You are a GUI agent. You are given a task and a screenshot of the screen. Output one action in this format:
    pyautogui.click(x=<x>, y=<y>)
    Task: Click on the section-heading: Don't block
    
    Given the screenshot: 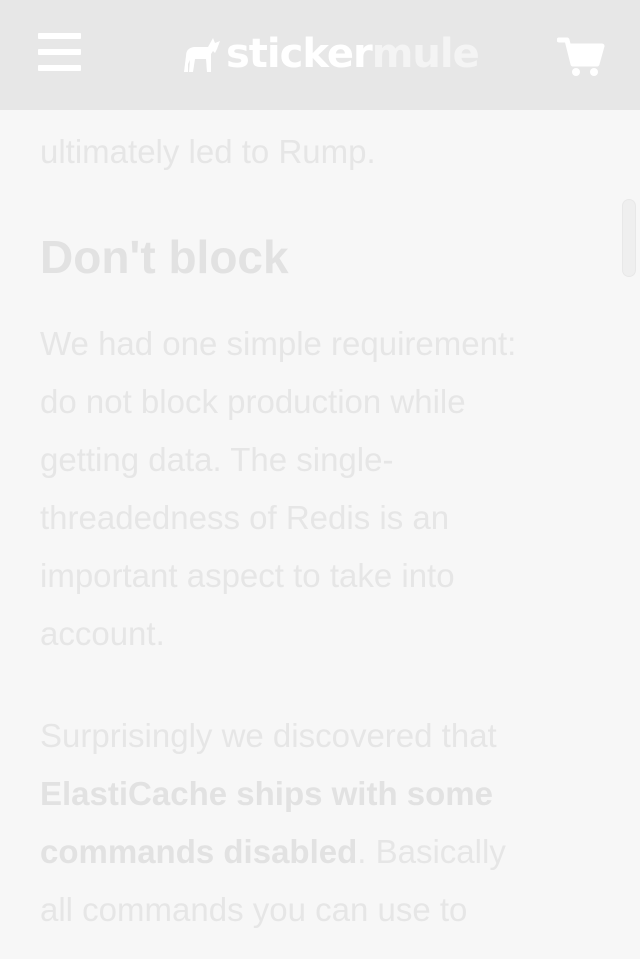 What is the action you would take?
    pyautogui.click(x=164, y=257)
    